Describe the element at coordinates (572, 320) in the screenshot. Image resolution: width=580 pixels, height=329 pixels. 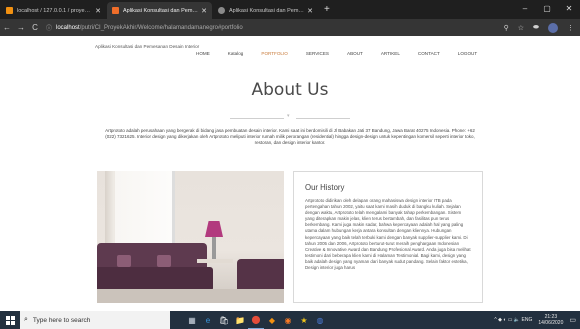
I see `notification-icon: ▭` at that location.